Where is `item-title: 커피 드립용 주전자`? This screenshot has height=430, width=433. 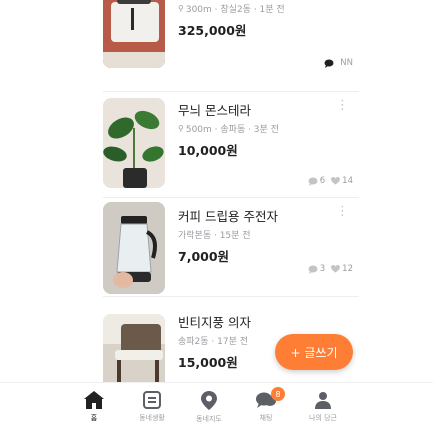
item-title: 커피 드립용 주전자 is located at coordinates (228, 216).